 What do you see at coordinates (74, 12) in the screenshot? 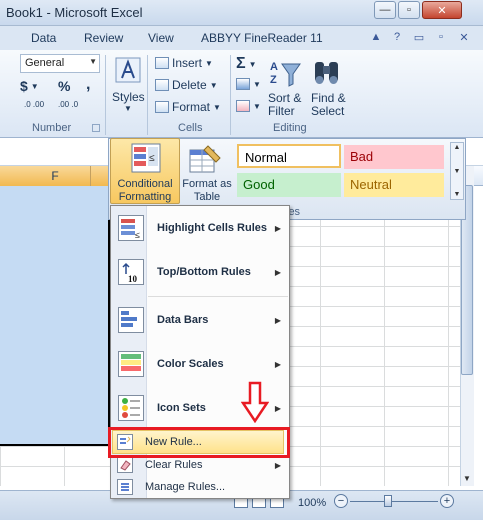
I see `window-title: Book1 - Microsoft Excel` at bounding box center [74, 12].